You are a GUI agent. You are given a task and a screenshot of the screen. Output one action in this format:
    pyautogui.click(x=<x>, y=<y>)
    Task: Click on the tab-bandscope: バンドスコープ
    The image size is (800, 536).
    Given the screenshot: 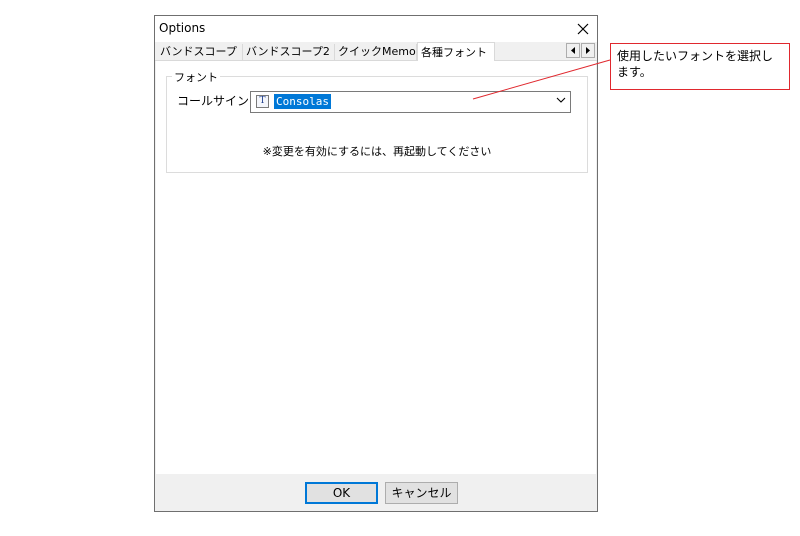 What is the action you would take?
    pyautogui.click(x=200, y=52)
    